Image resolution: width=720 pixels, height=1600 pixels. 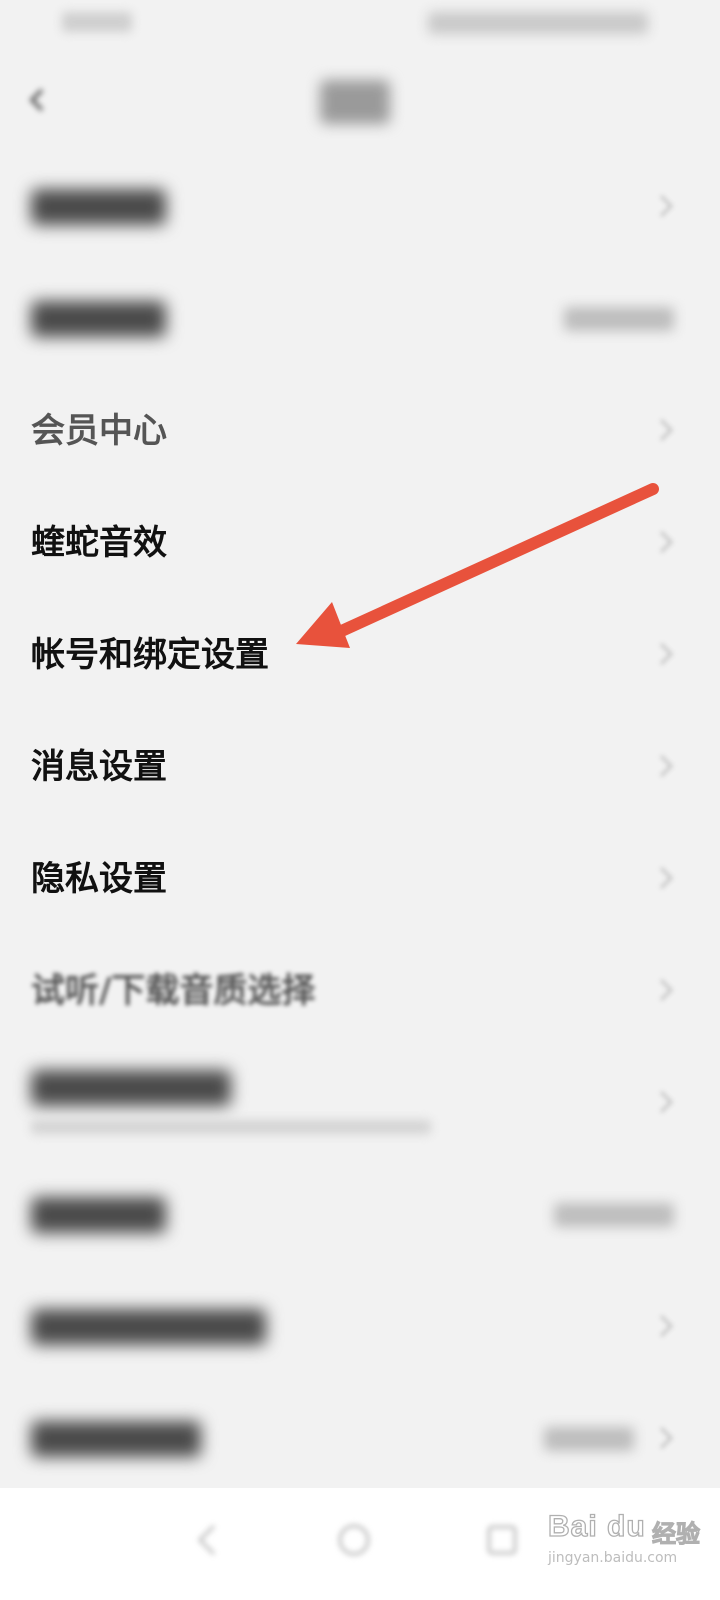 I want to click on settings-item-label: 帐号和绑定设置, so click(x=150, y=655).